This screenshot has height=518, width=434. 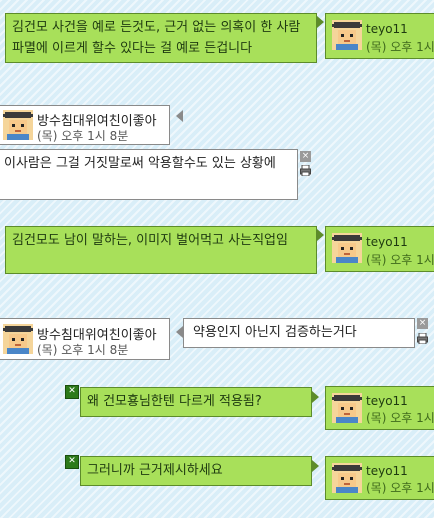 What do you see at coordinates (155, 470) in the screenshot?
I see `message-text: 그러니까 근거제시하세요` at bounding box center [155, 470].